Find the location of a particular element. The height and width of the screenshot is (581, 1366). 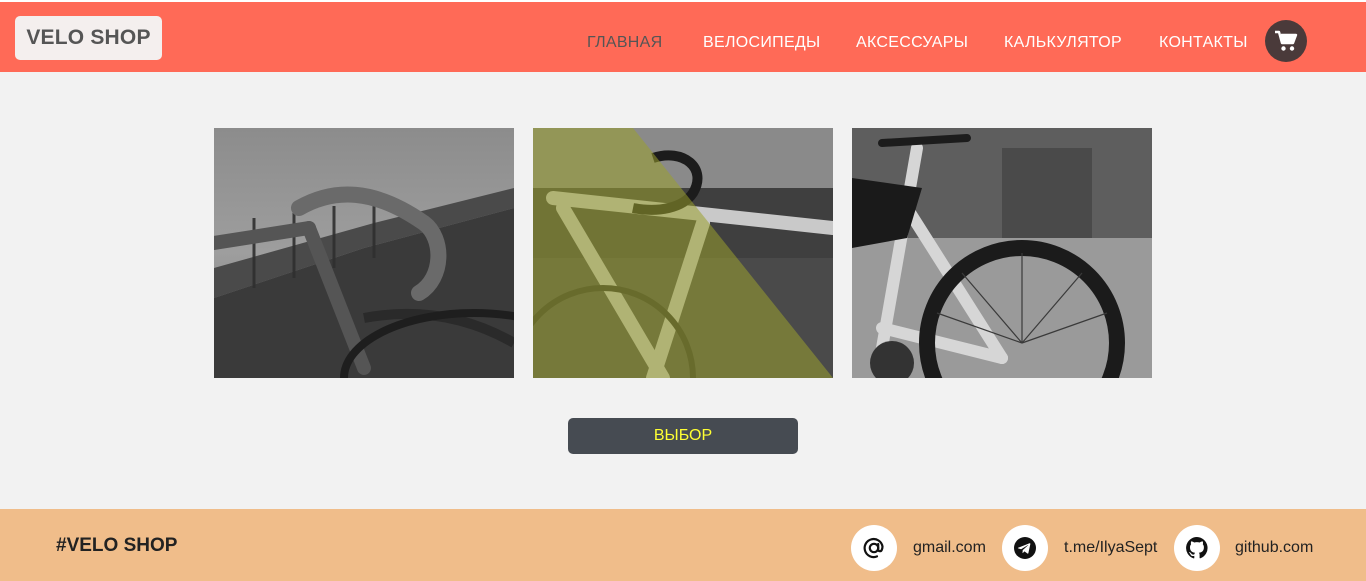

github-link-button is located at coordinates (1197, 548).